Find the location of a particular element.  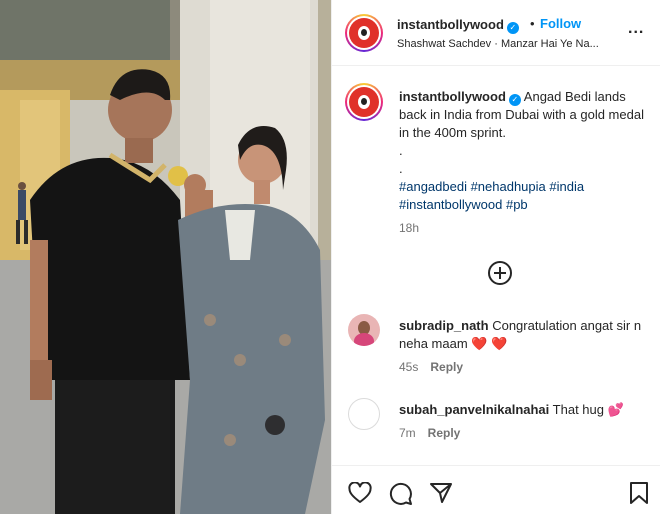

share-icon is located at coordinates (441, 493).